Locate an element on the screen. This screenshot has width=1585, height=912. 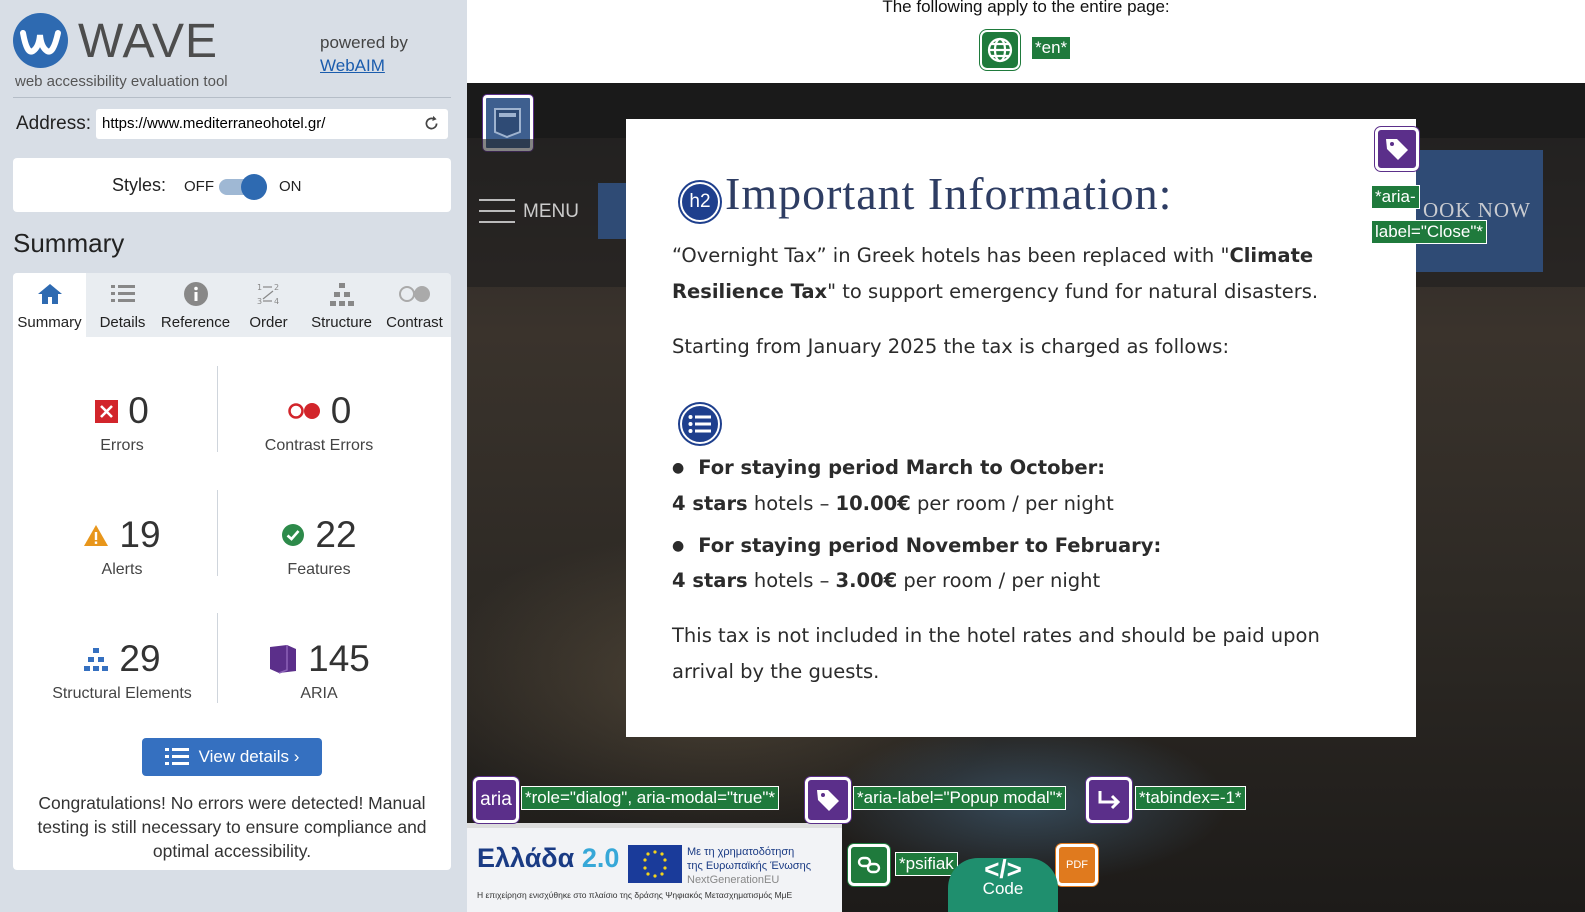
banner-ellada-text: Ελλάδα is located at coordinates (526, 858).